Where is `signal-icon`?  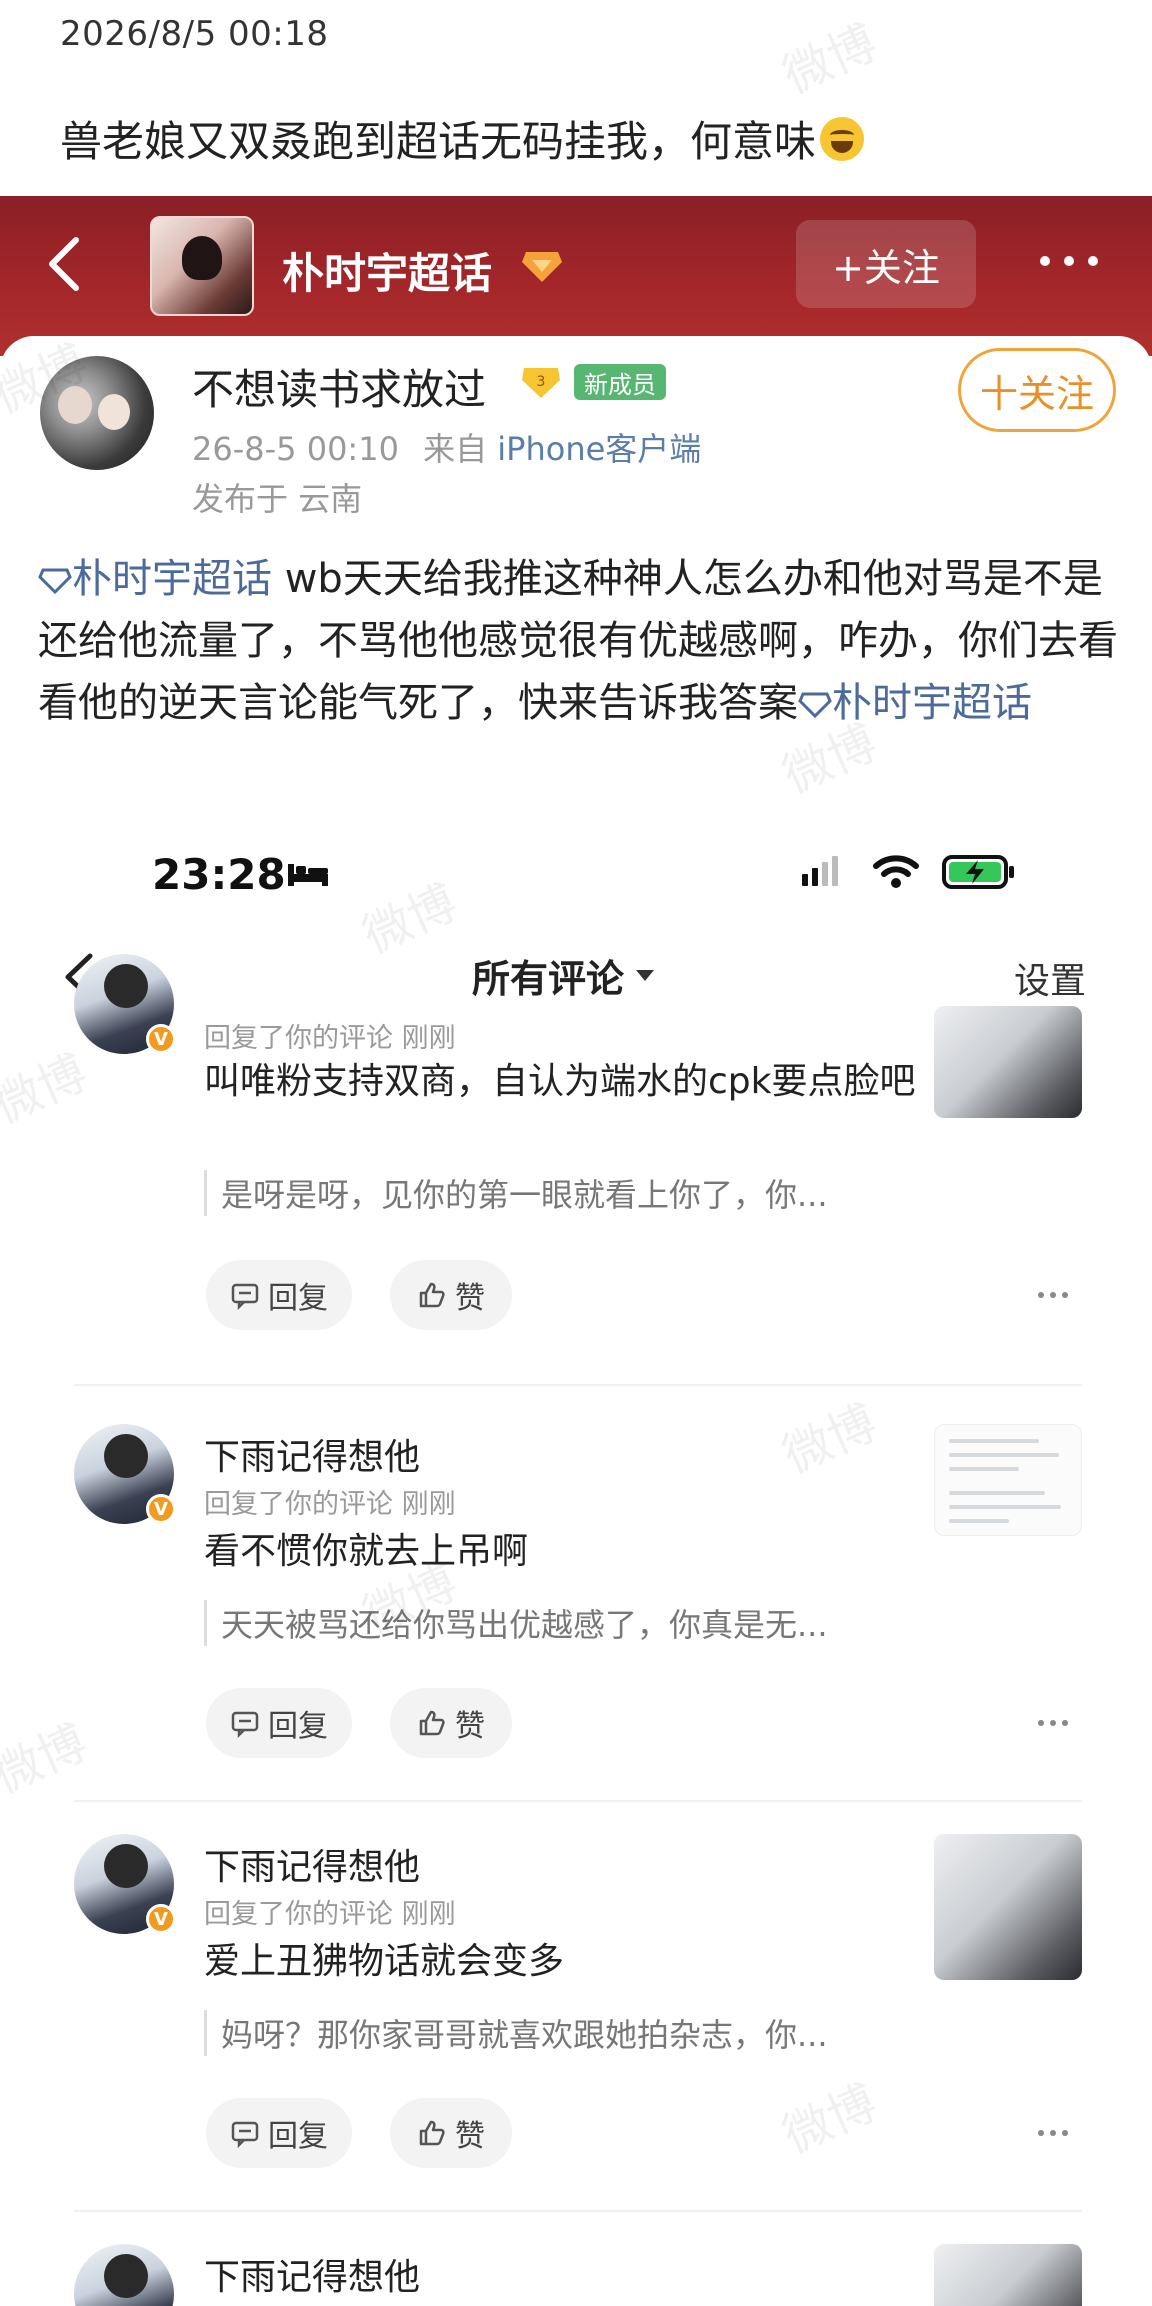
signal-icon is located at coordinates (820, 871).